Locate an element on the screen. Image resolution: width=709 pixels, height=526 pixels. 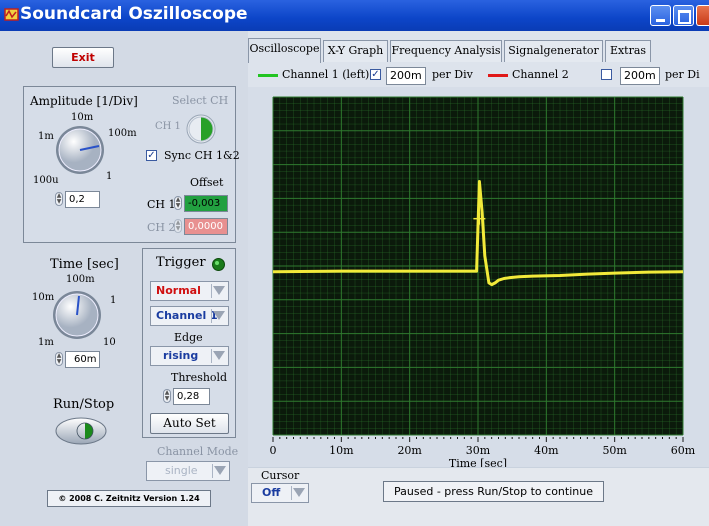
time-tick-right-lower: 10 is located at coordinates (109, 342).